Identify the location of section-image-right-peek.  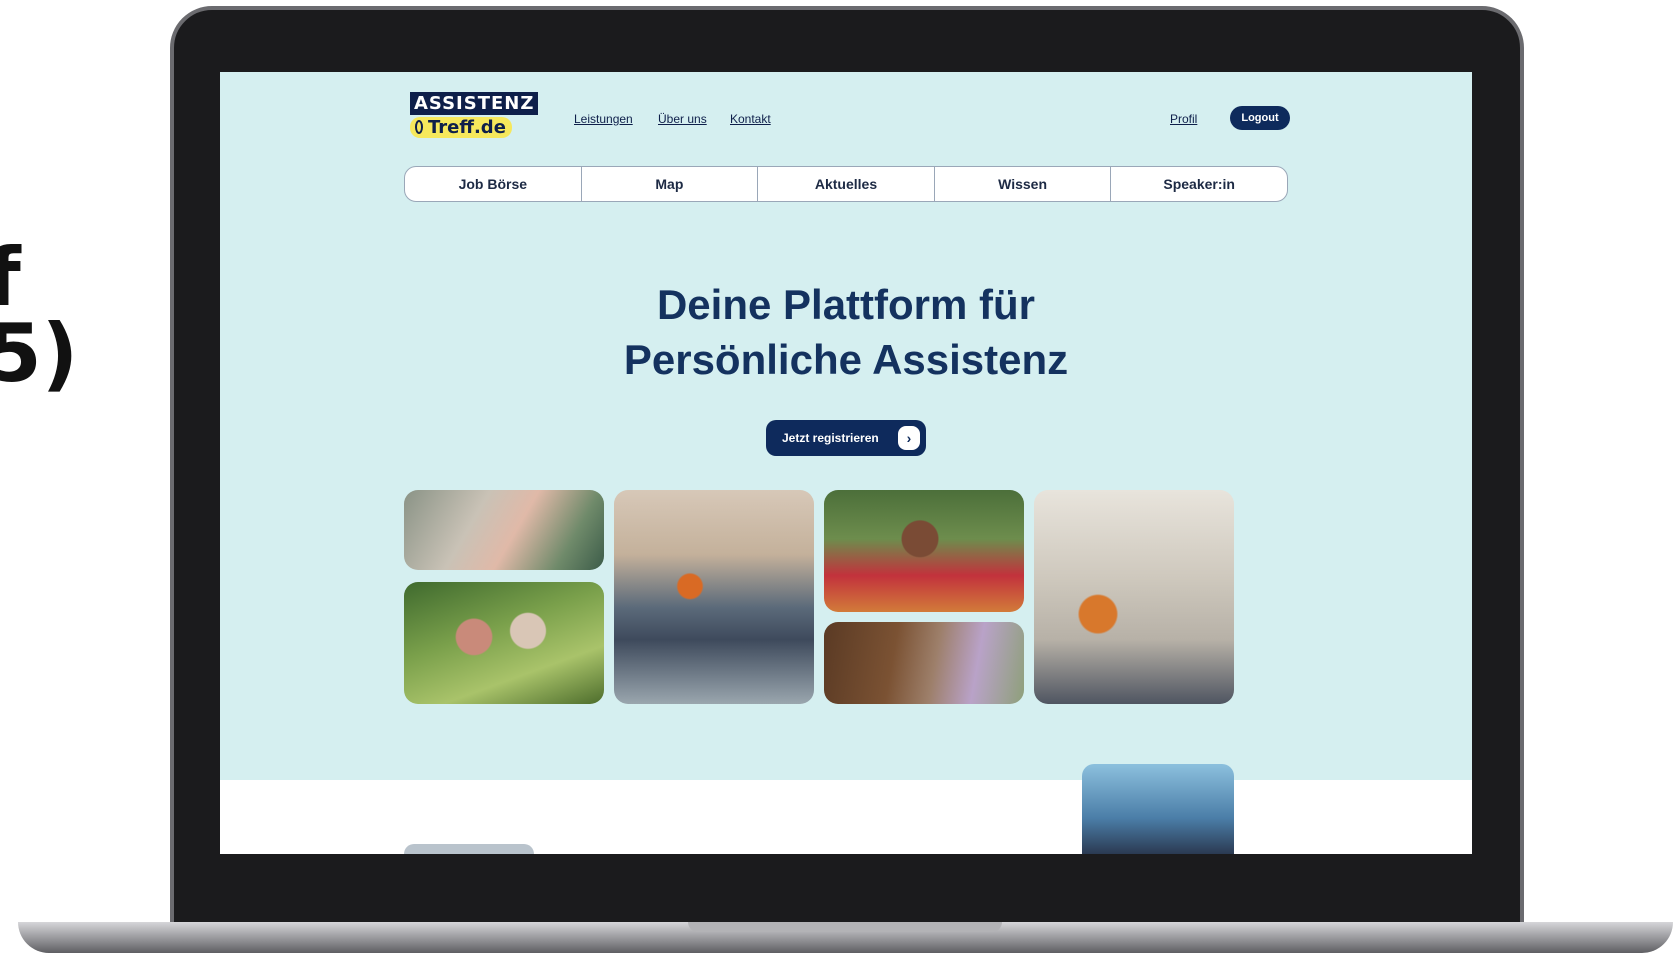
(1158, 809).